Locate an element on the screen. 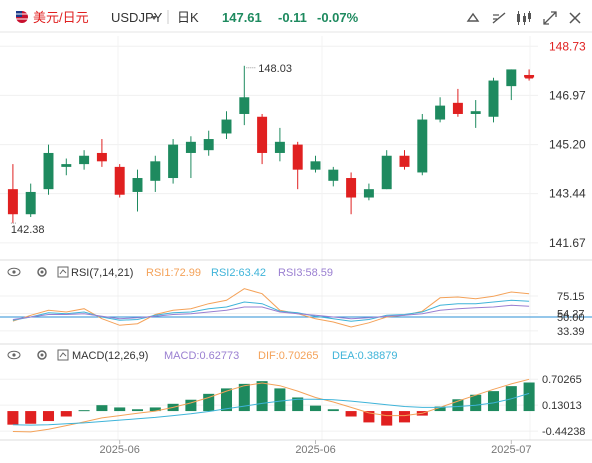  dif-label: DIF:0.70265 is located at coordinates (288, 356).